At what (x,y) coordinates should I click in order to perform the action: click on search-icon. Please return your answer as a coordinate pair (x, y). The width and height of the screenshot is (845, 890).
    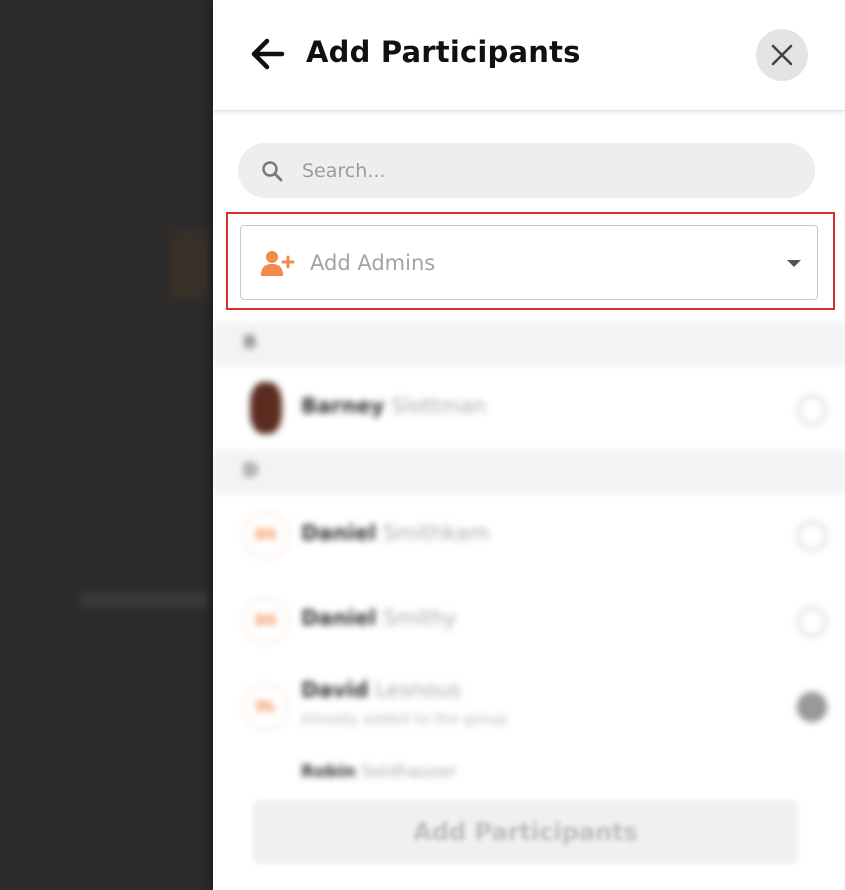
    Looking at the image, I should click on (272, 171).